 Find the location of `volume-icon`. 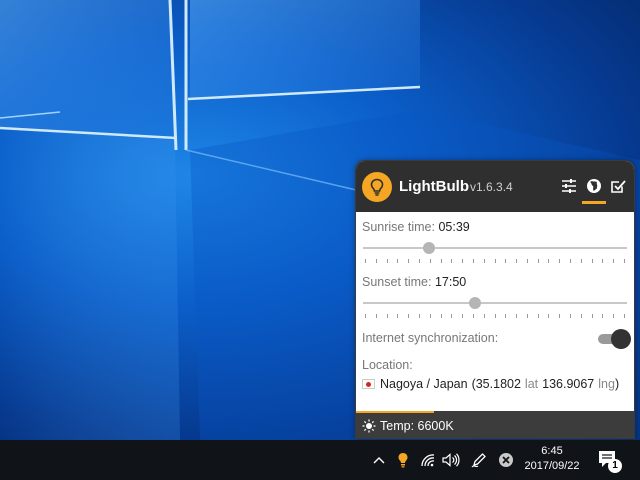

volume-icon is located at coordinates (451, 460).